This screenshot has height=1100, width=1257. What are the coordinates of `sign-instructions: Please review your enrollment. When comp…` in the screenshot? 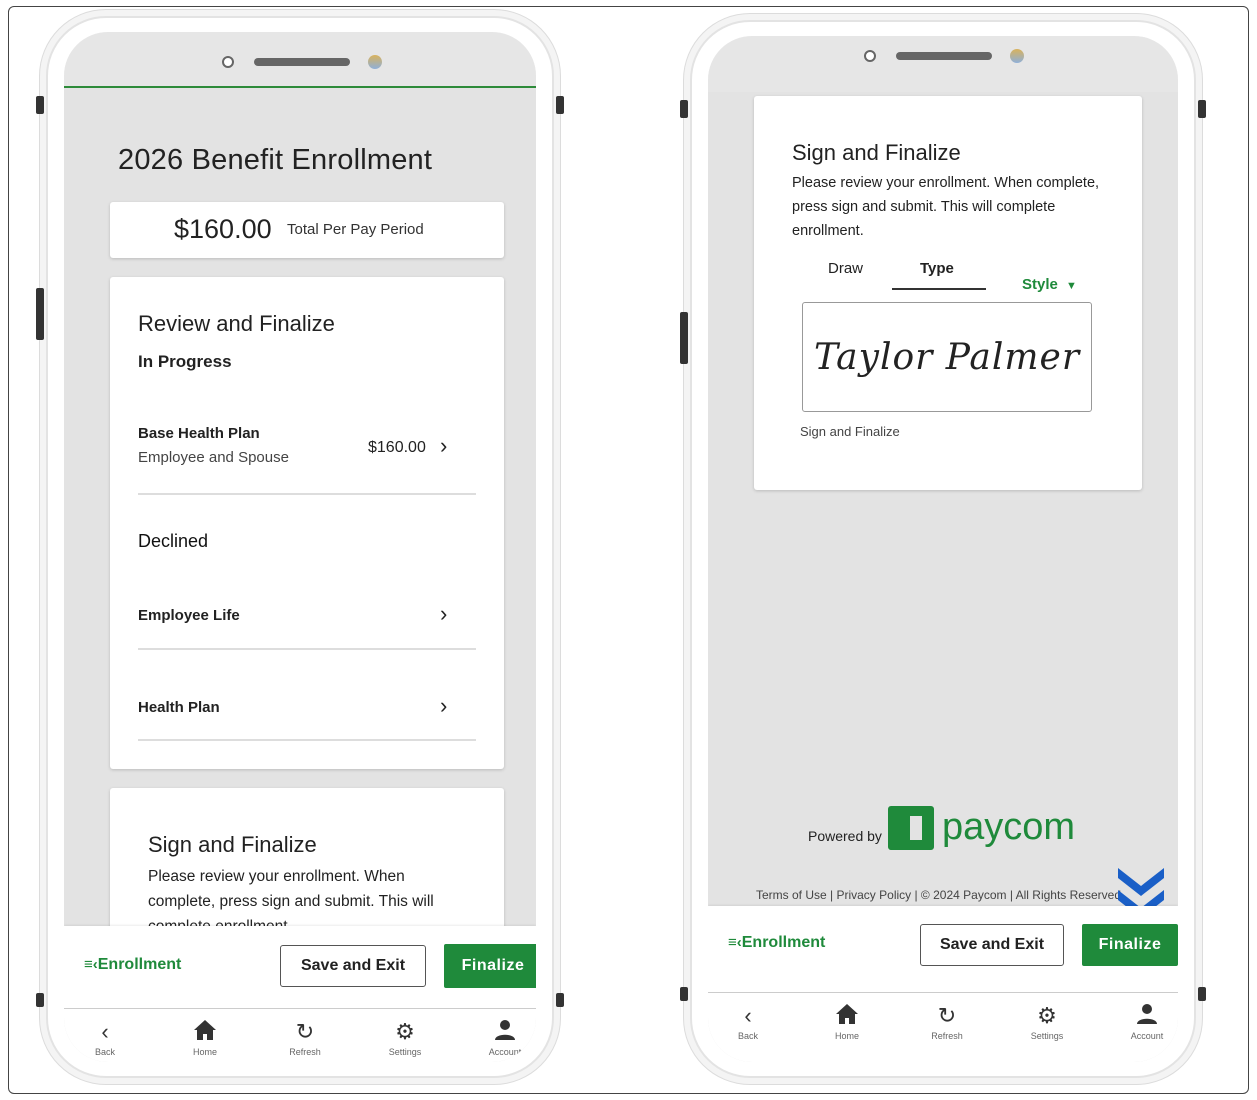 It's located at (946, 207).